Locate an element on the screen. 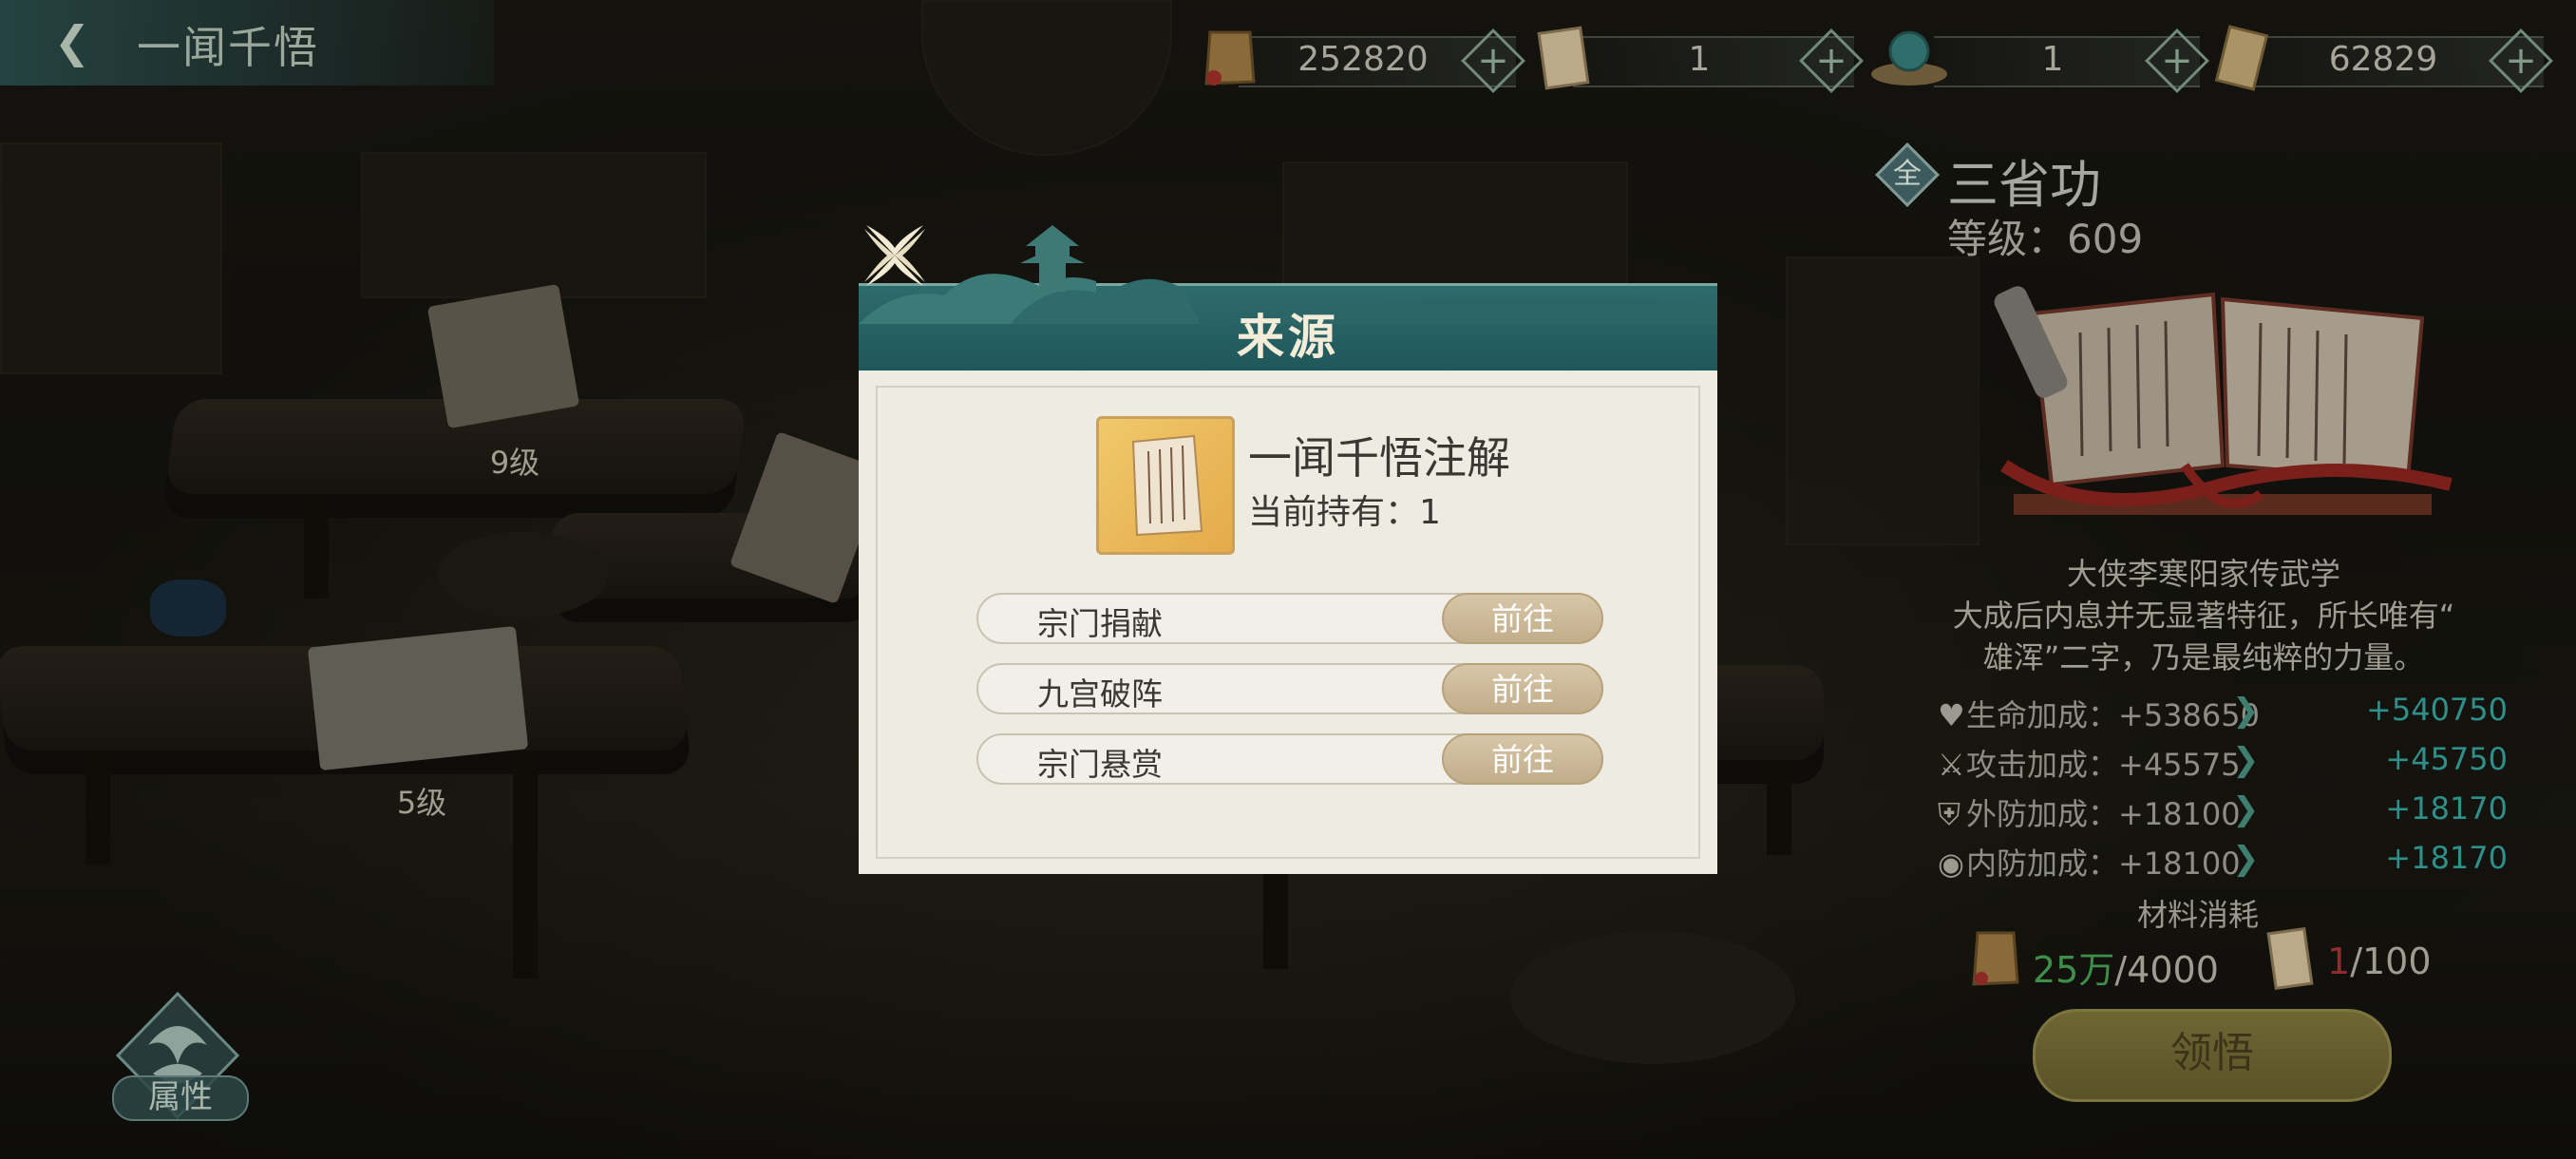 The image size is (2576, 1159). page-title: 一闻千悟 is located at coordinates (228, 47).